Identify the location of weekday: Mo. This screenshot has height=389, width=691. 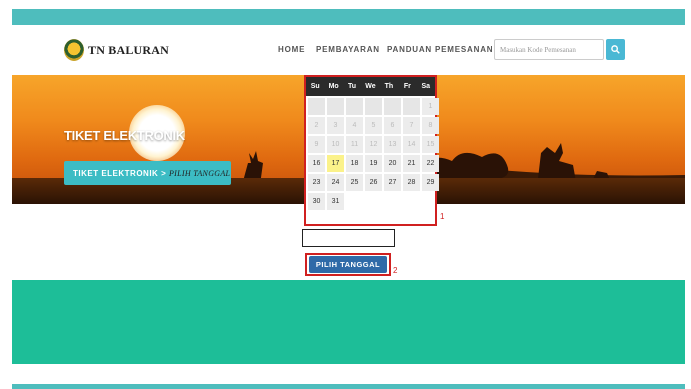
(333, 86).